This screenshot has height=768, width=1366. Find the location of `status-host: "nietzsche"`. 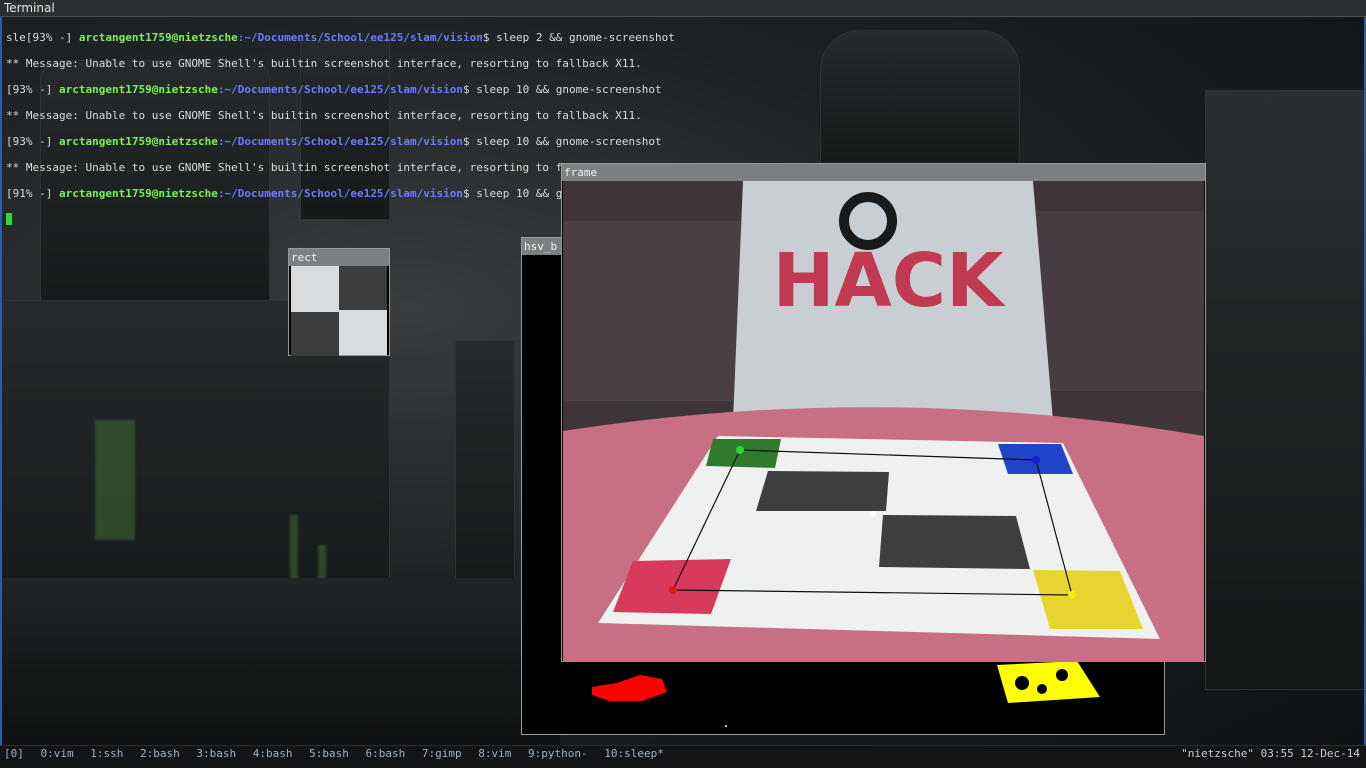

status-host: "nietzsche" is located at coordinates (1218, 753).